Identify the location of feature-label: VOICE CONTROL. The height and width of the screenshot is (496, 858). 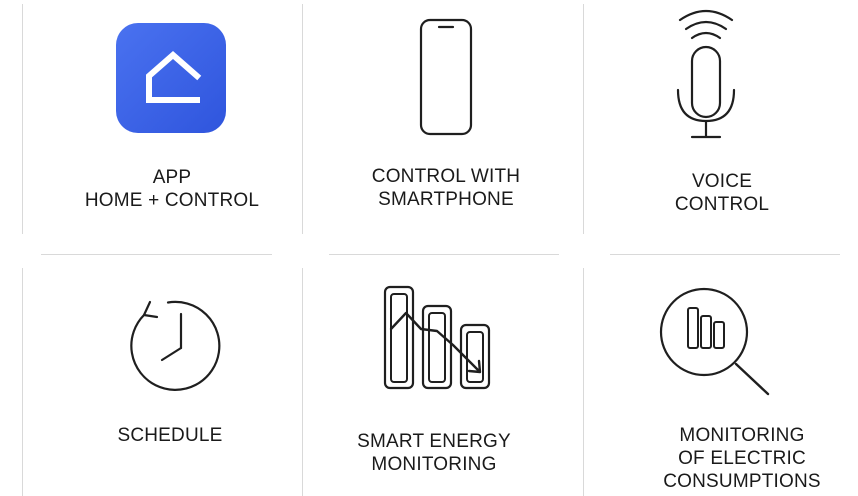
(722, 193).